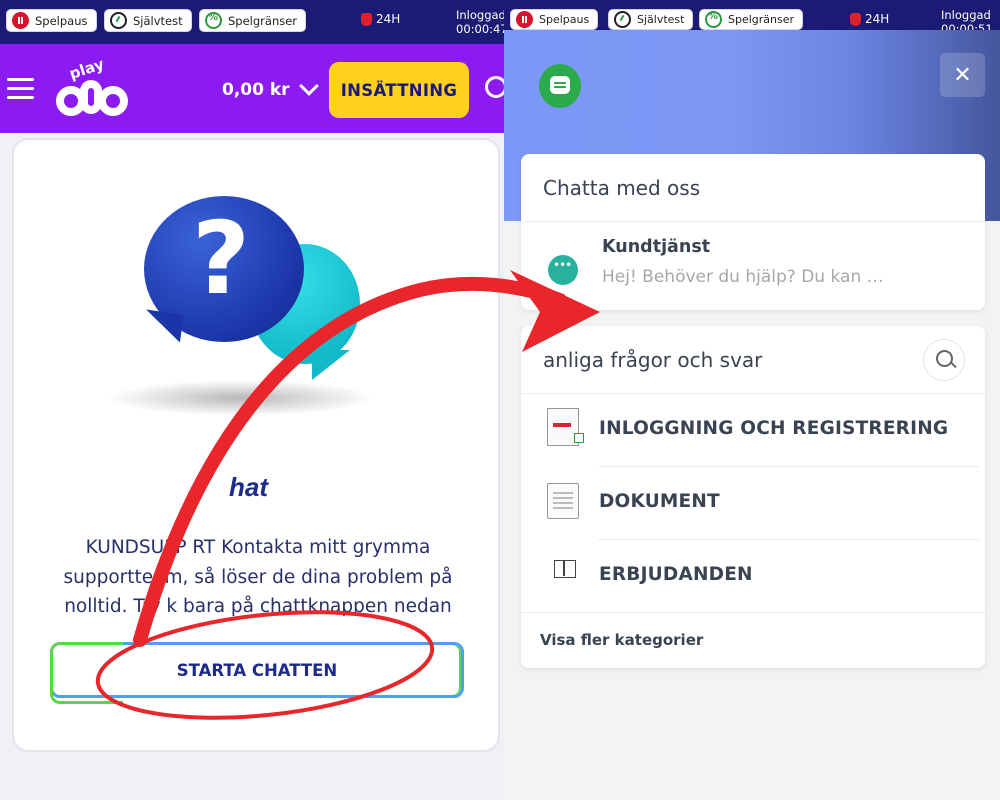 Image resolution: width=1000 pixels, height=800 pixels. Describe the element at coordinates (753, 503) in the screenshot. I see `faq-item-documents: DOKUMENT` at that location.